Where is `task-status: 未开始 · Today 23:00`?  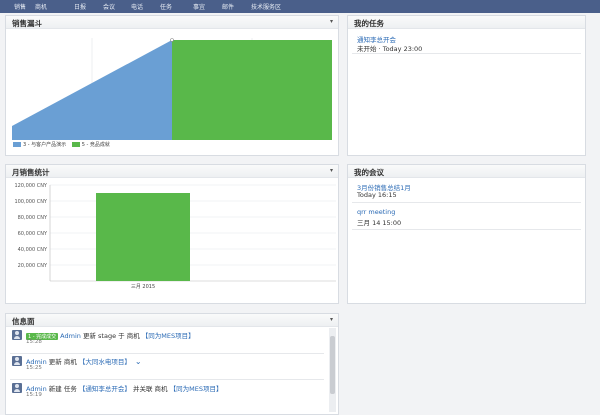
task-status: 未开始 · Today 23:00 is located at coordinates (390, 49).